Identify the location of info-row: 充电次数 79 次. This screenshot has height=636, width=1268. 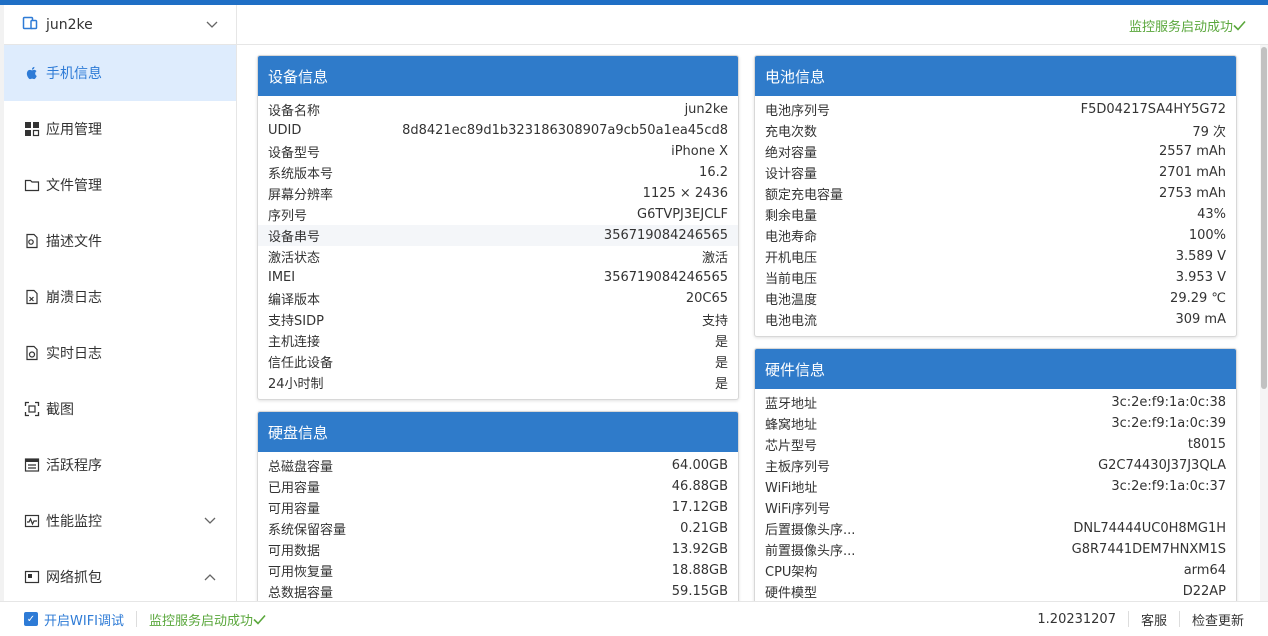
(995, 130).